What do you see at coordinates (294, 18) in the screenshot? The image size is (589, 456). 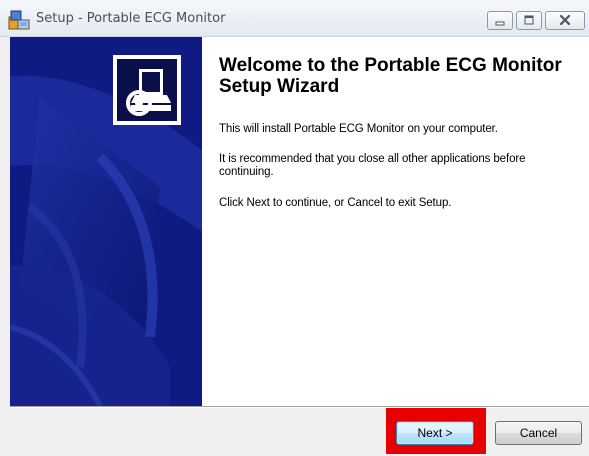 I see `title-bar: Setup - Portable ECG Monitor` at bounding box center [294, 18].